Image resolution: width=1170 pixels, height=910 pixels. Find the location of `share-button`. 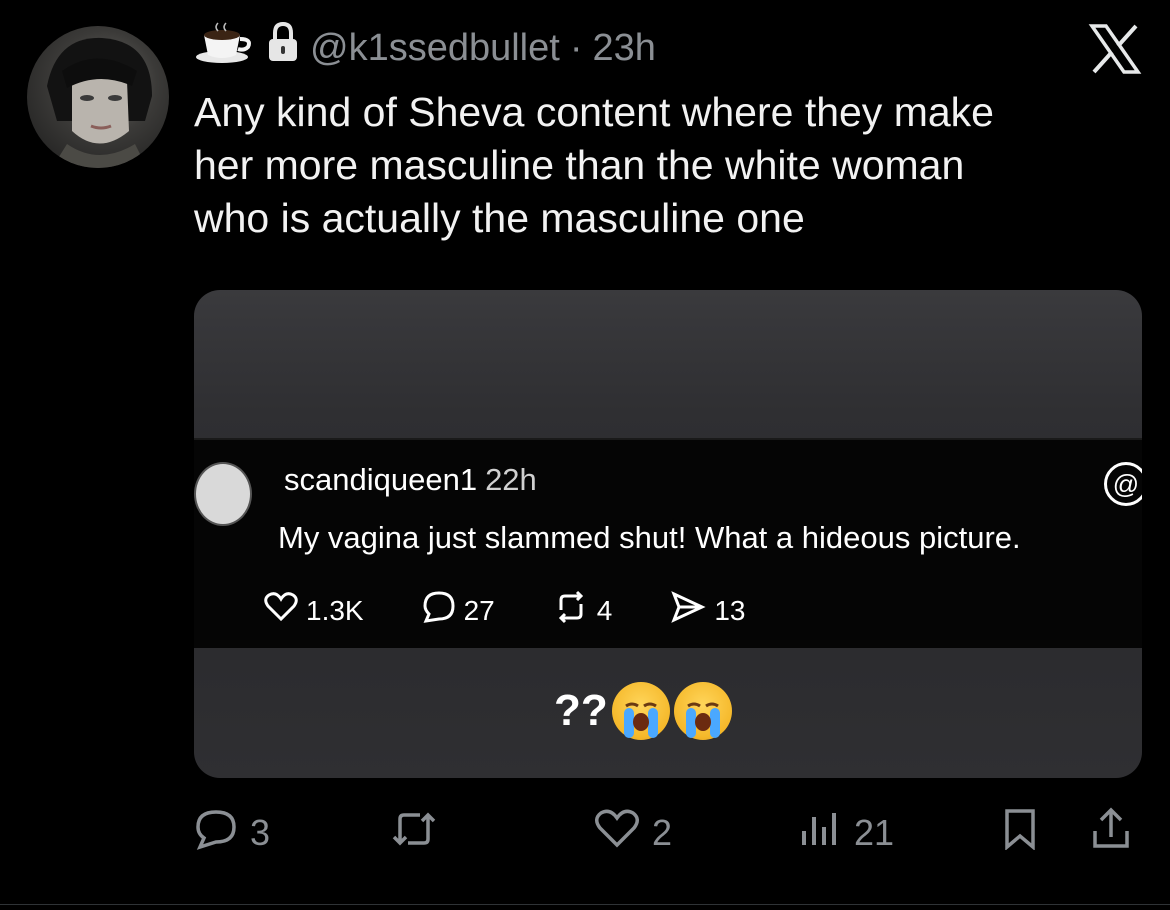

share-button is located at coordinates (1111, 833).